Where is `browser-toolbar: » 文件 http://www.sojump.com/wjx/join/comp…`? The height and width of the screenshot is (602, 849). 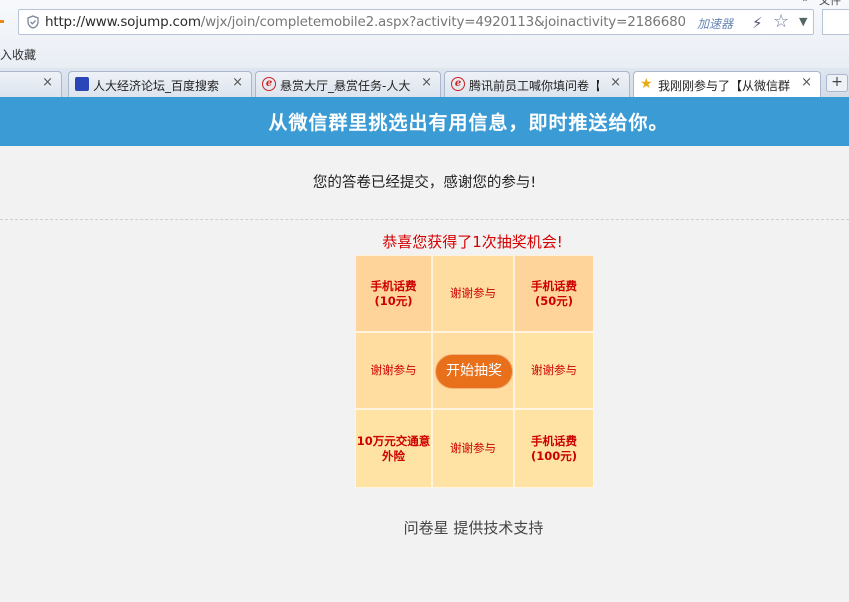
browser-toolbar: » 文件 http://www.sojump.com/wjx/join/comp… is located at coordinates (424, 34).